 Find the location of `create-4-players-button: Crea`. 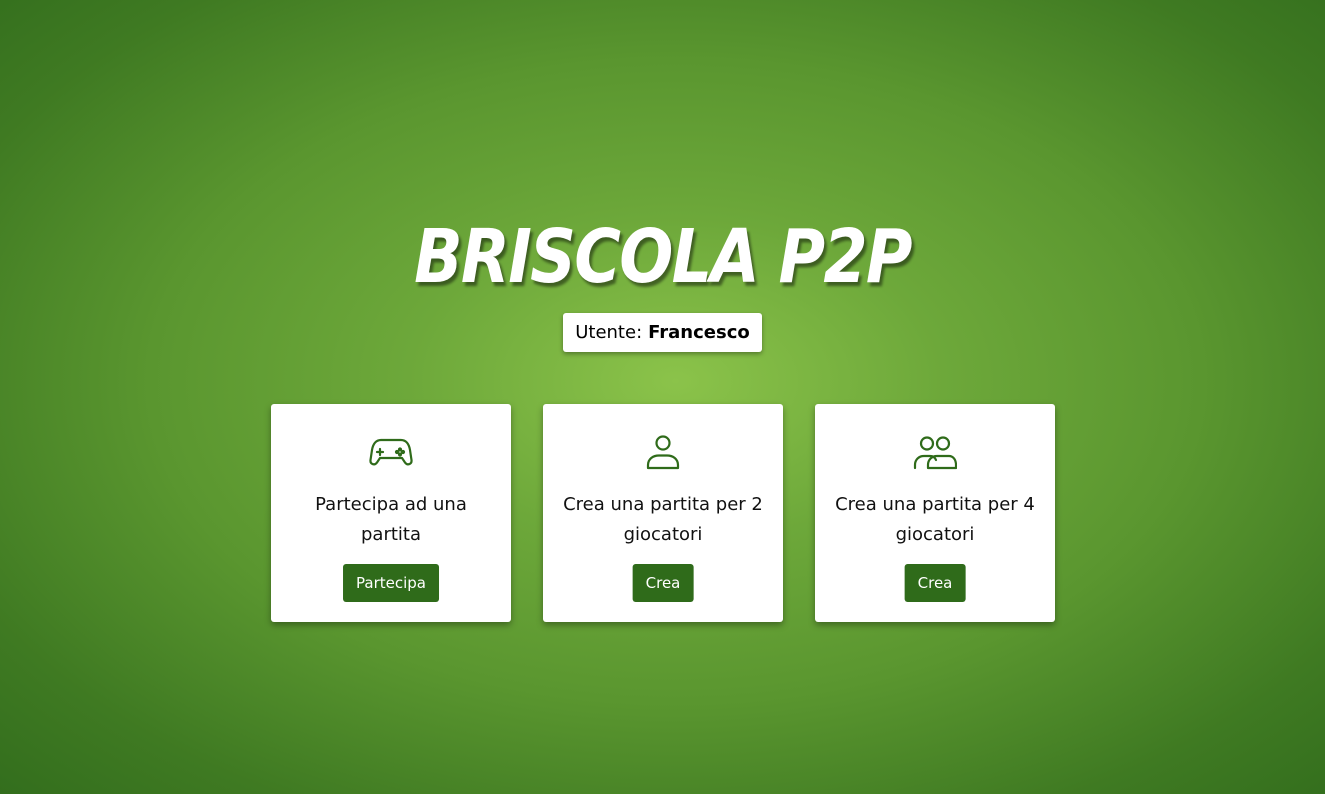

create-4-players-button: Crea is located at coordinates (935, 583).